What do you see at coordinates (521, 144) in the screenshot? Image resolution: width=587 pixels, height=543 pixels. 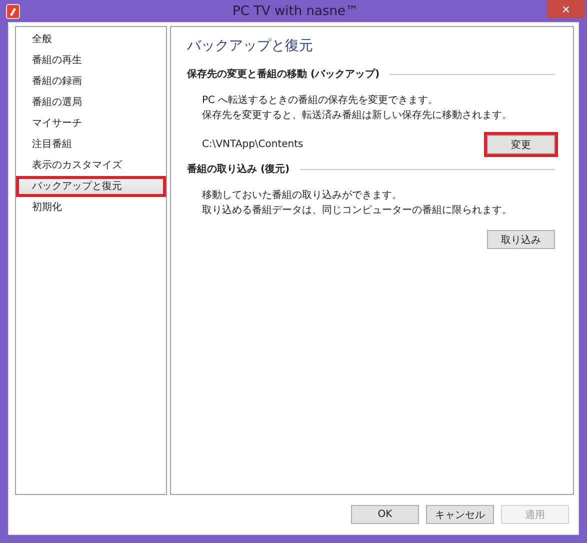 I see `action-button: 変更` at bounding box center [521, 144].